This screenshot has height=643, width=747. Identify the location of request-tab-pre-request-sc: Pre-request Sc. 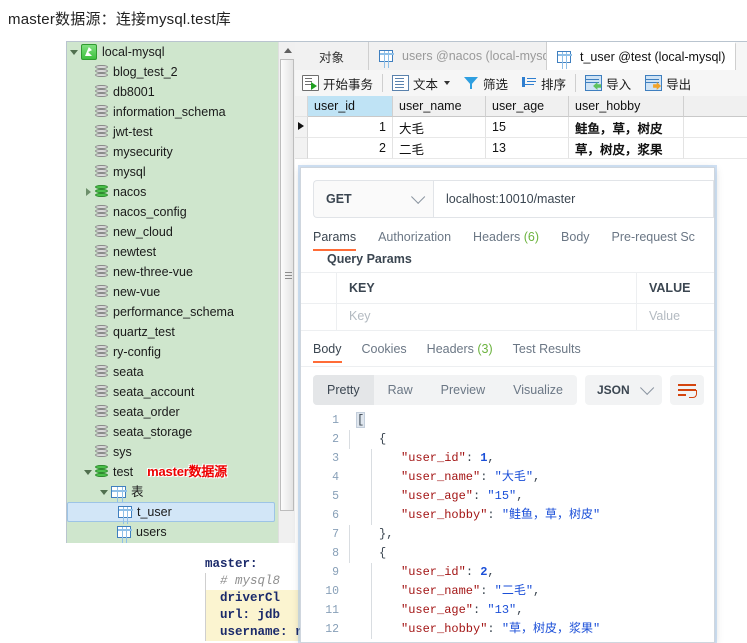
(653, 240).